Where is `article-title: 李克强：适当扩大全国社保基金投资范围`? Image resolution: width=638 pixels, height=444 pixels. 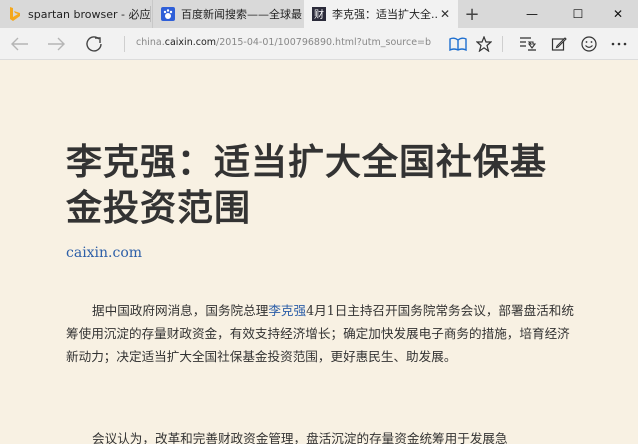
article-title: 李克强：适当扩大全国社保基金投资范围 is located at coordinates (307, 185).